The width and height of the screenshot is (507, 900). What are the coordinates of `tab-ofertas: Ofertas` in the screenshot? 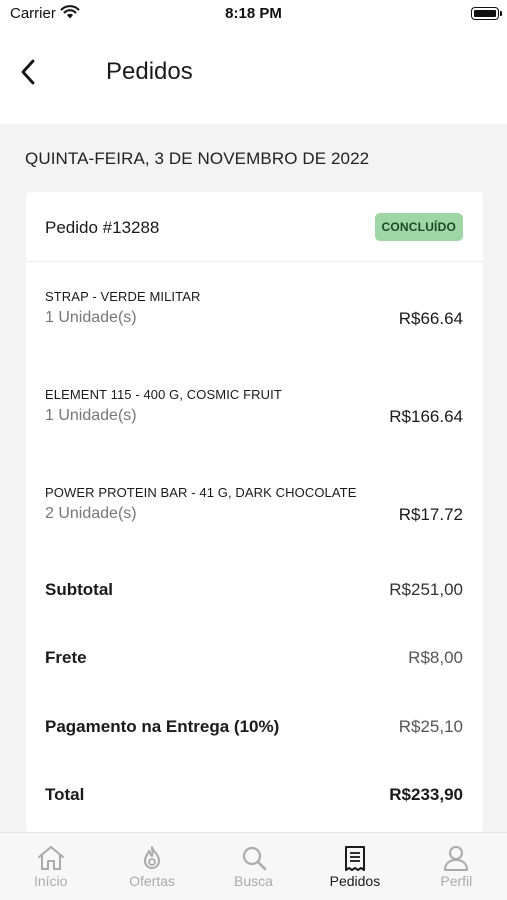 It's located at (151, 866).